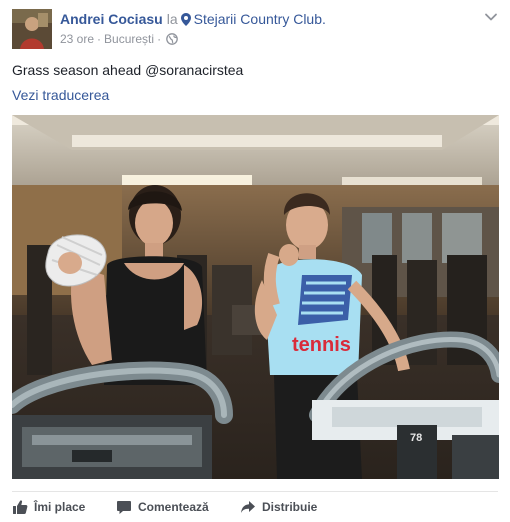 This screenshot has width=510, height=522. I want to click on place-link: Stejarii Country Club., so click(260, 19).